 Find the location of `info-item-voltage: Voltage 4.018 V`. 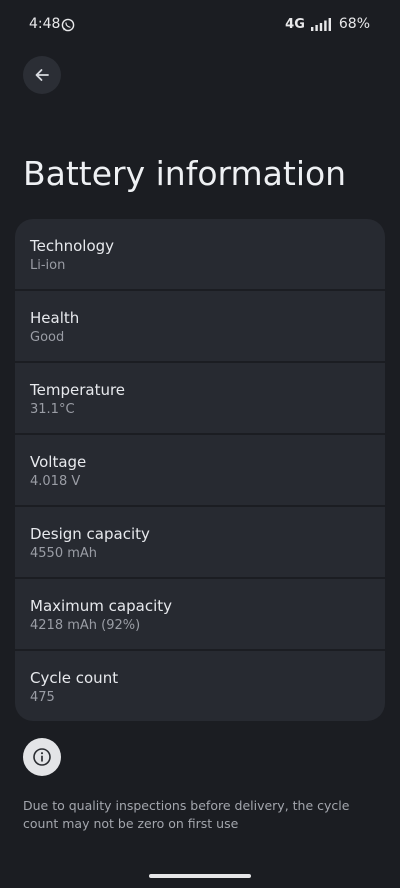

info-item-voltage: Voltage 4.018 V is located at coordinates (200, 470).